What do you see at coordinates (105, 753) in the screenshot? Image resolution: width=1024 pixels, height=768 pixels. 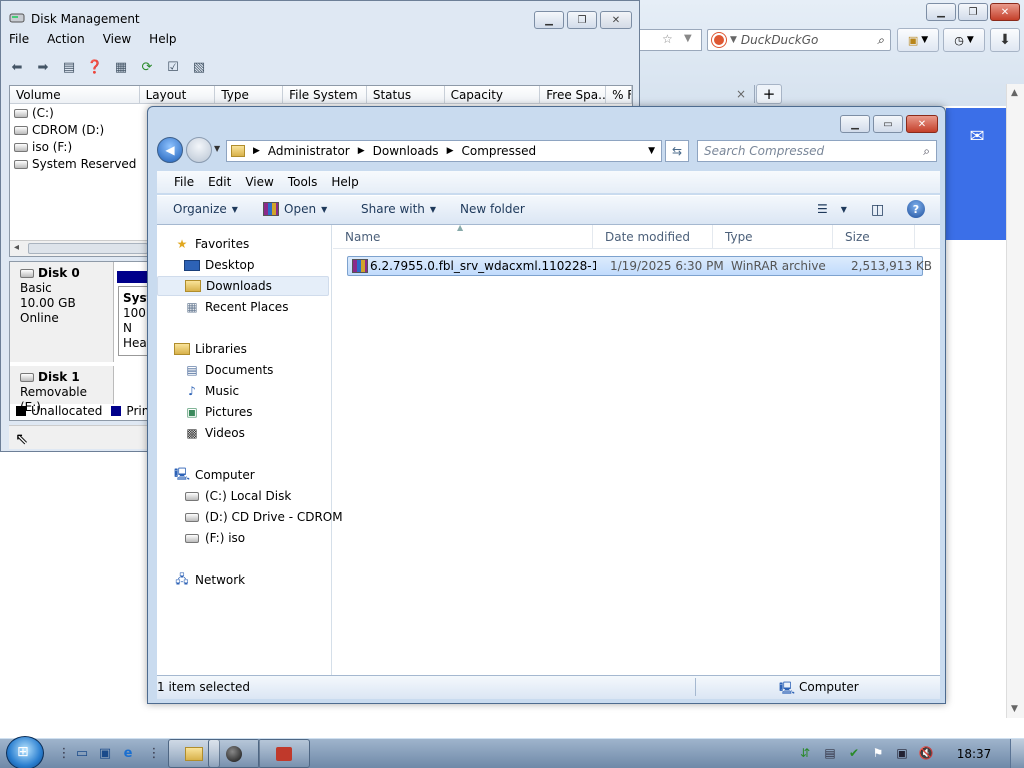 I see `switch-windows-icon: ▣` at bounding box center [105, 753].